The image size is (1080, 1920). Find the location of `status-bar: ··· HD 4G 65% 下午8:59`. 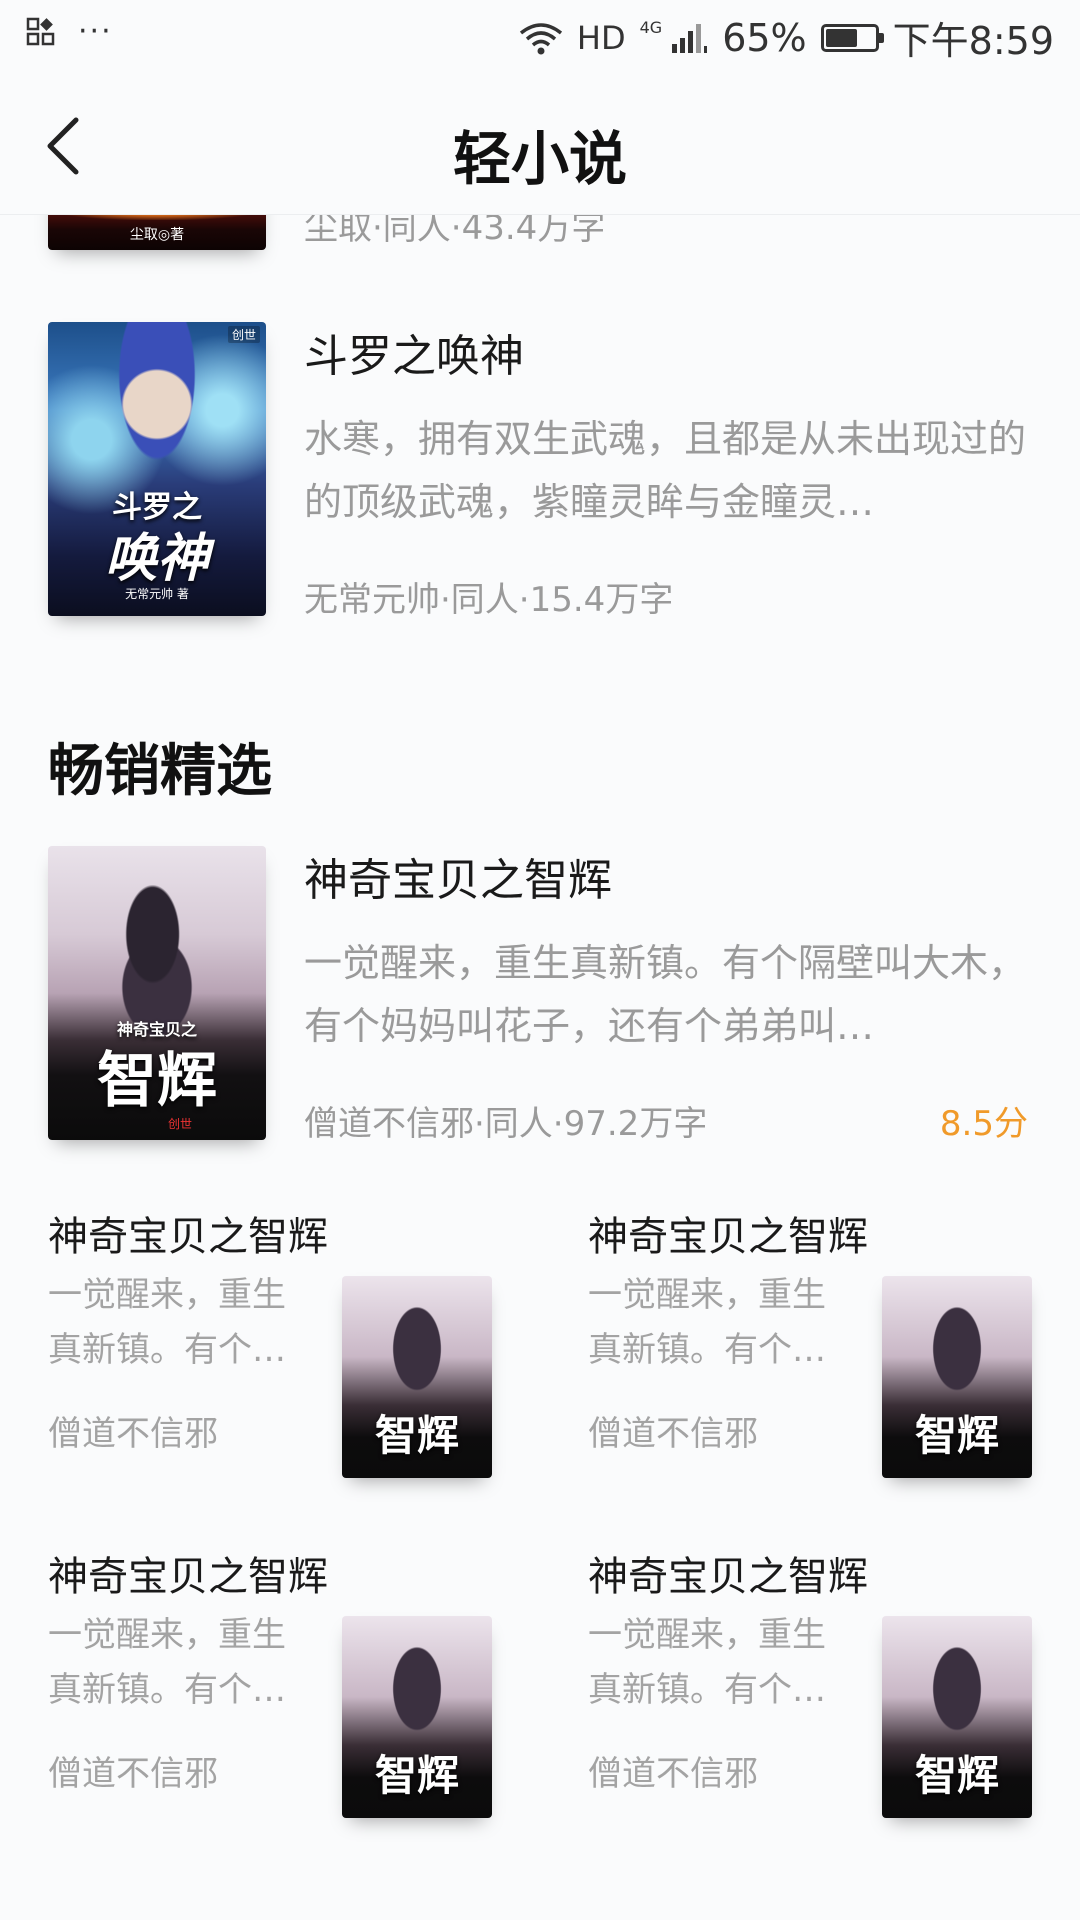

status-bar: ··· HD 4G 65% 下午8:59 is located at coordinates (540, 38).